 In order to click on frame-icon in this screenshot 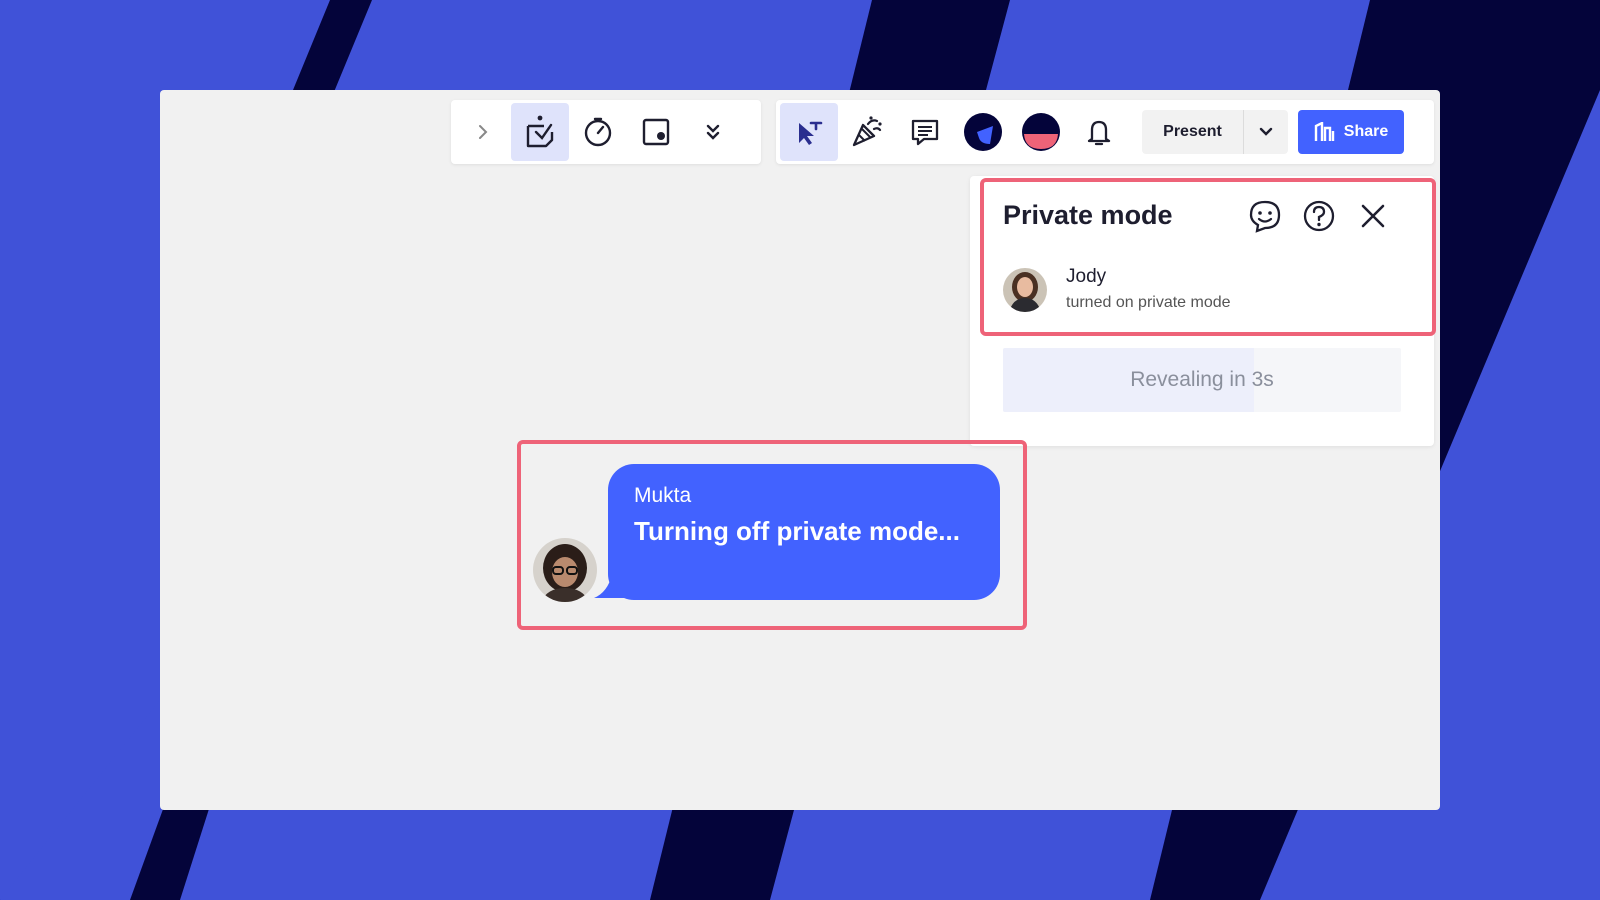, I will do `click(656, 132)`.